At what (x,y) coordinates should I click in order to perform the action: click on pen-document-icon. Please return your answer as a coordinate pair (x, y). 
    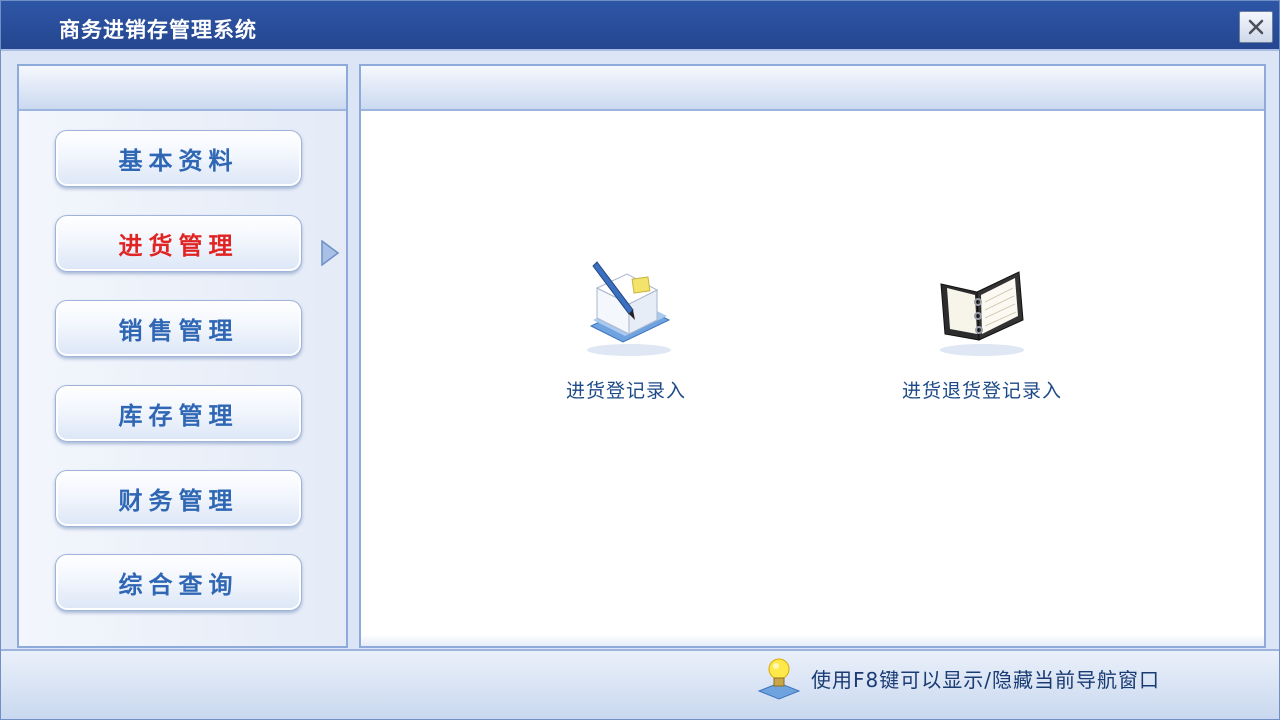
    Looking at the image, I should click on (629, 308).